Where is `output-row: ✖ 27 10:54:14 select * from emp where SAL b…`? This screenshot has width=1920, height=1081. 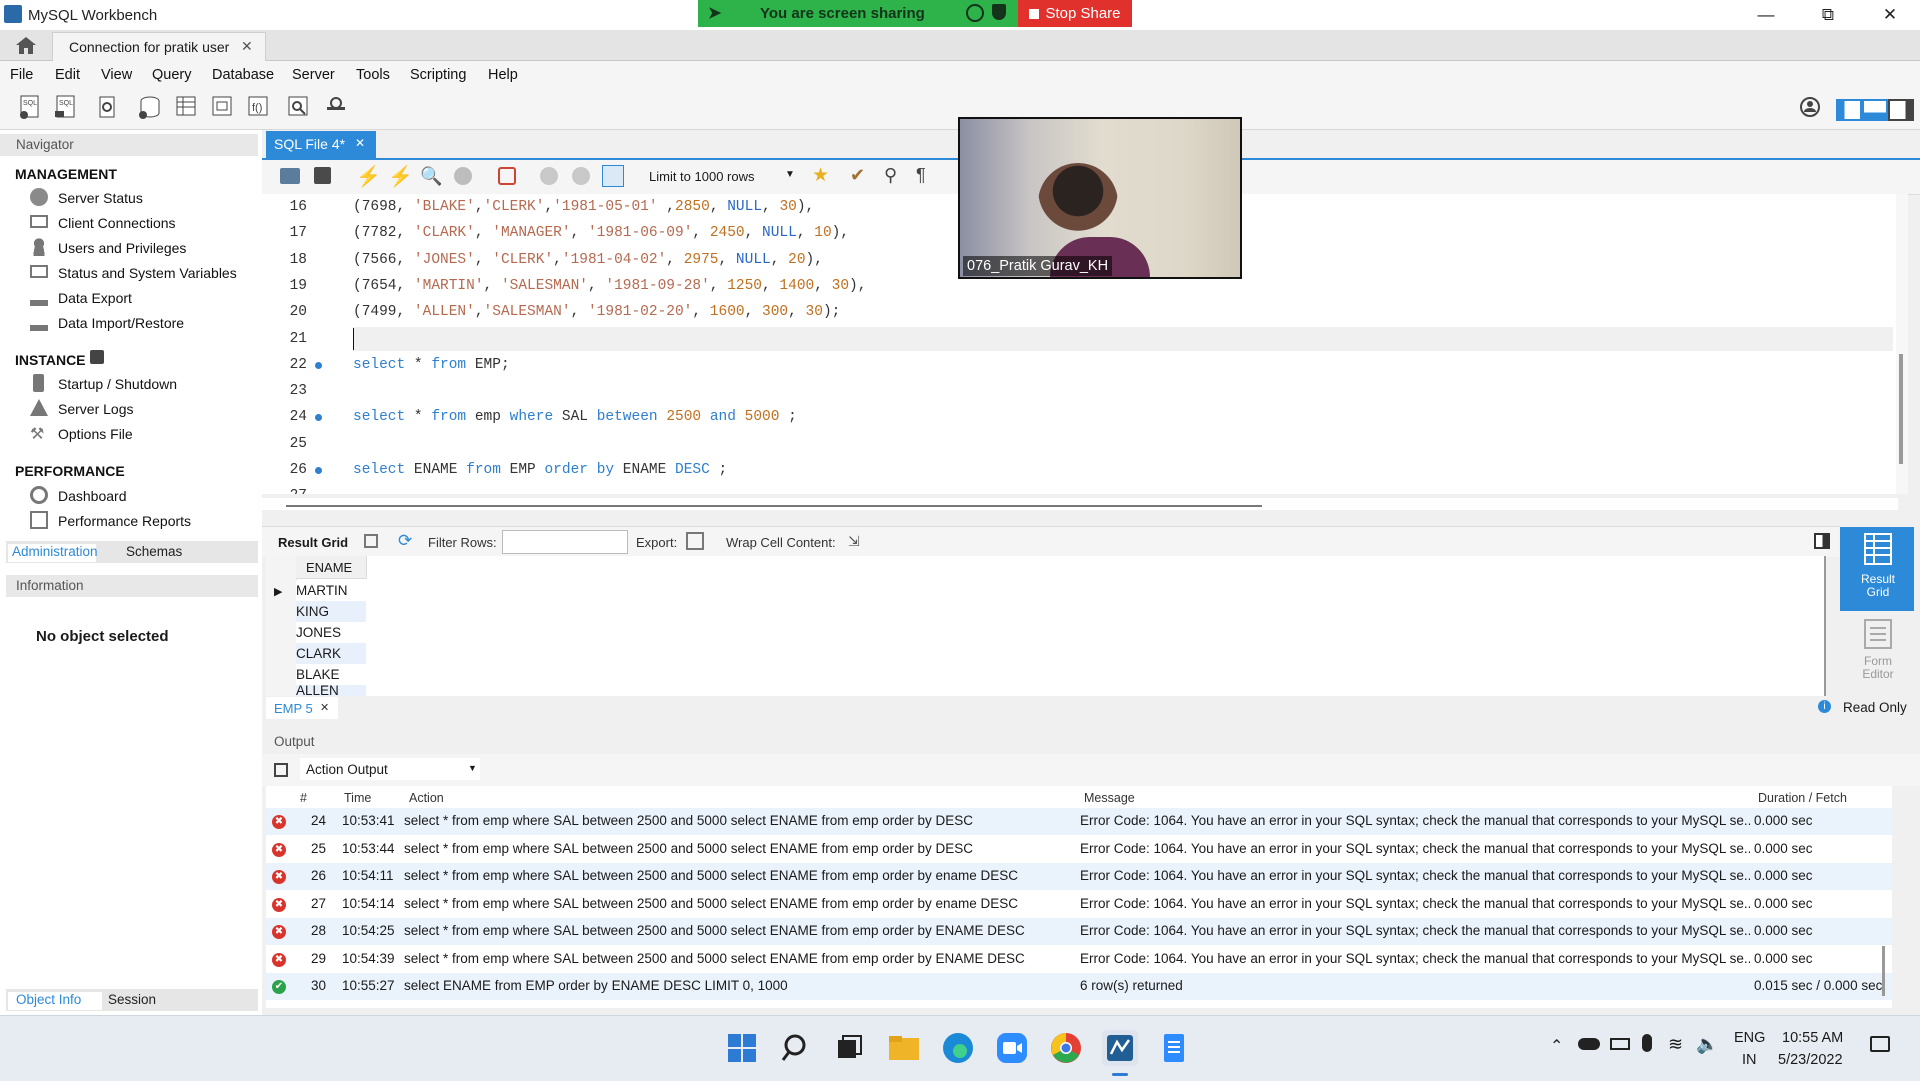 output-row: ✖ 27 10:54:14 select * from emp where SAL b… is located at coordinates (1079, 904).